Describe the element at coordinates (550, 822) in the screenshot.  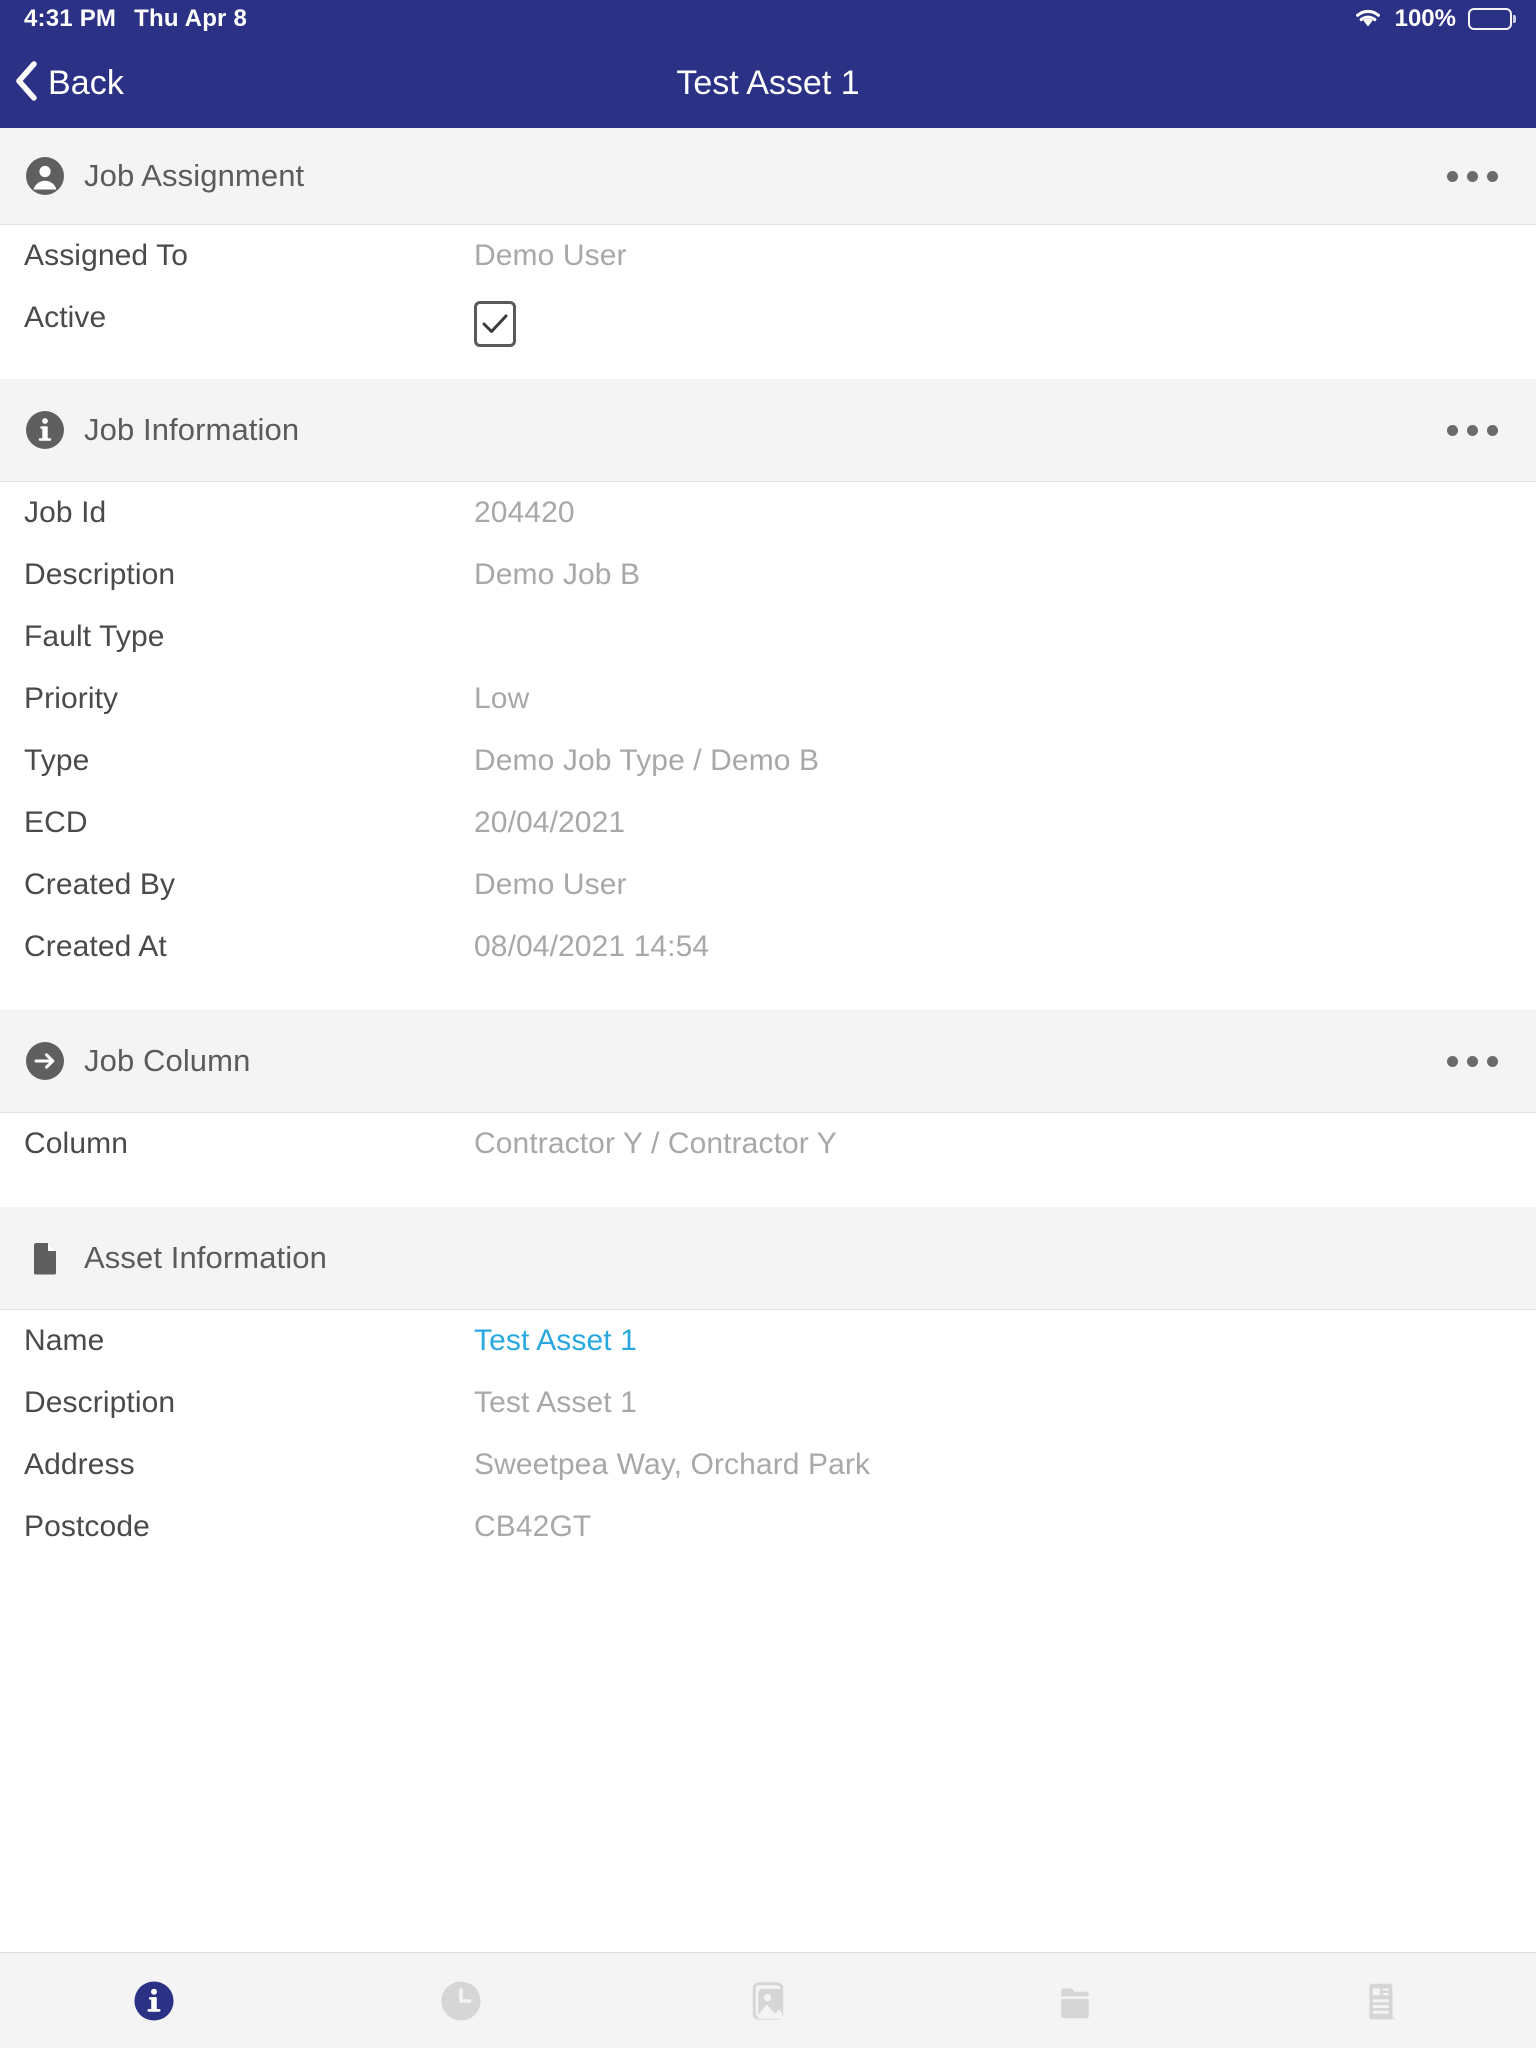
I see `row-value: 20/04/2021` at that location.